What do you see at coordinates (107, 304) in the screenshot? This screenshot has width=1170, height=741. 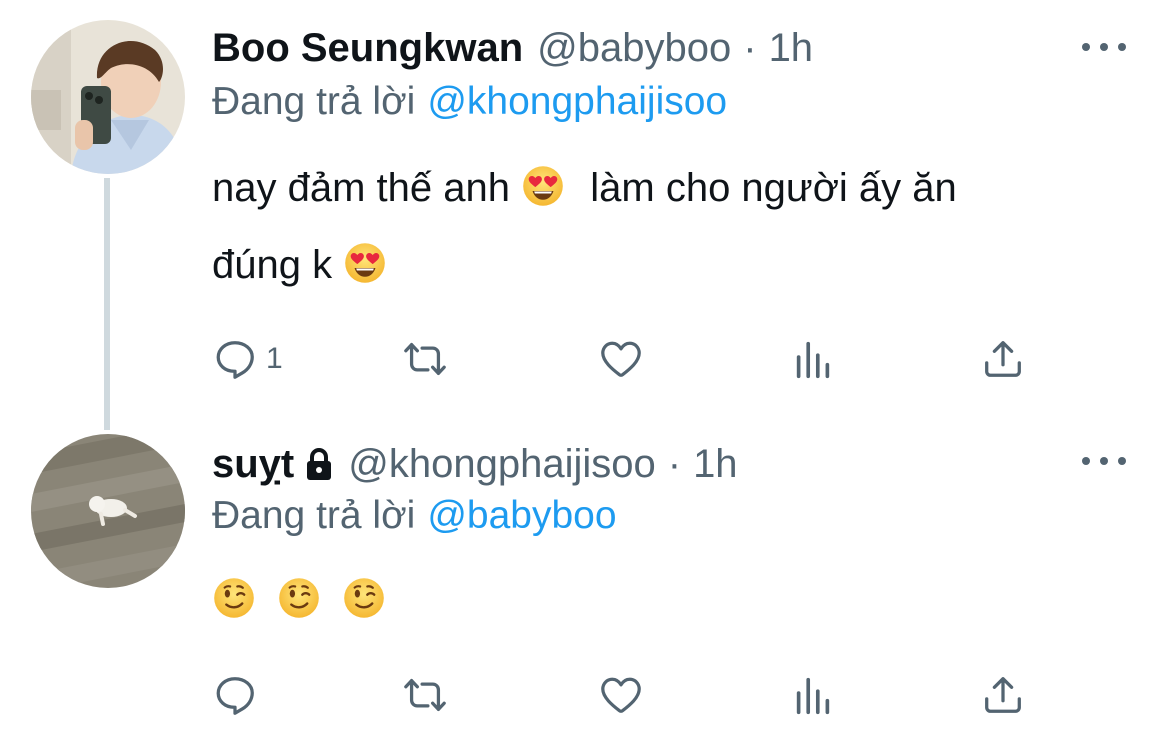 I see `thread-line` at bounding box center [107, 304].